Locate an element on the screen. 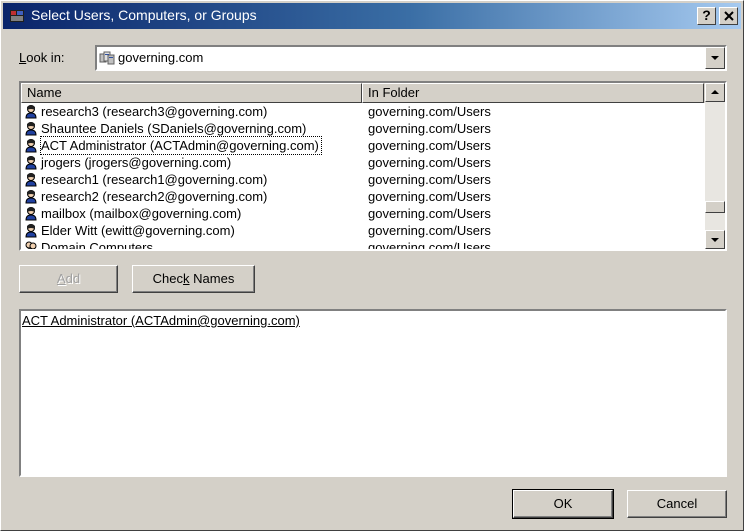  close-button is located at coordinates (728, 16).